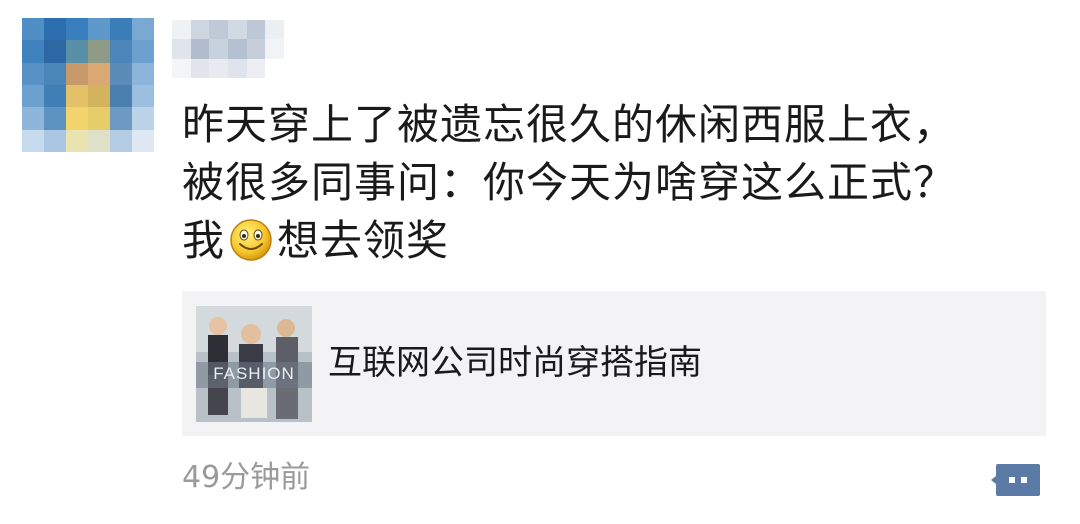 This screenshot has height=524, width=1080. I want to click on post-text-segment: 我, so click(204, 240).